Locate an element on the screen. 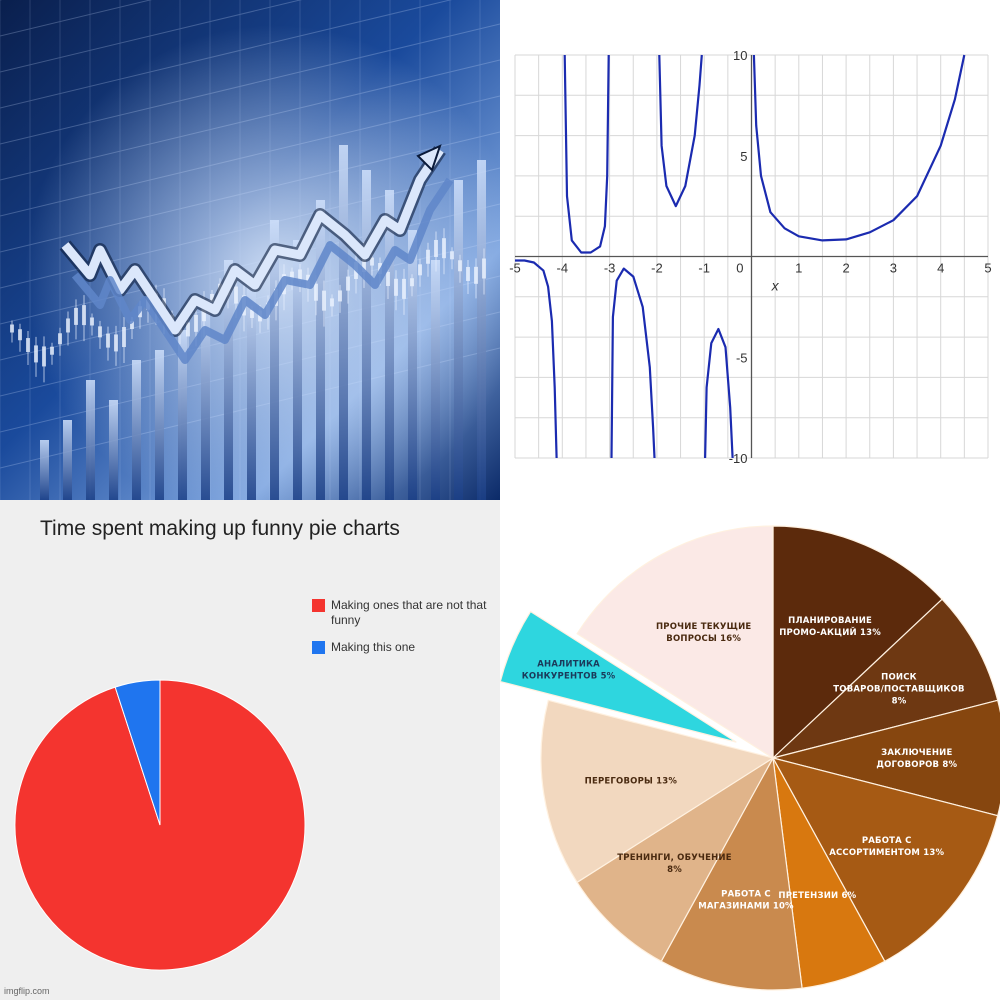  legend-label: Making this one is located at coordinates (373, 647).